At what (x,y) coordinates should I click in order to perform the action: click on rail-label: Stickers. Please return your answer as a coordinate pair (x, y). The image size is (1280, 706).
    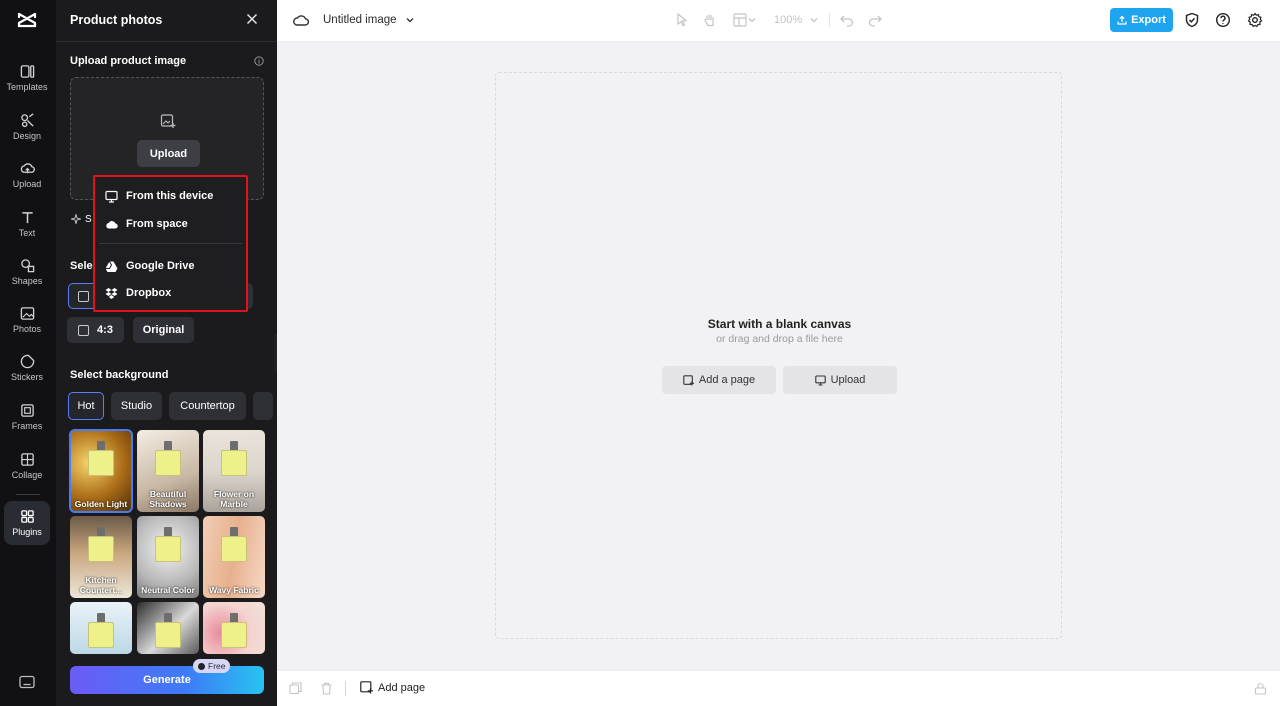
    Looking at the image, I should click on (26, 377).